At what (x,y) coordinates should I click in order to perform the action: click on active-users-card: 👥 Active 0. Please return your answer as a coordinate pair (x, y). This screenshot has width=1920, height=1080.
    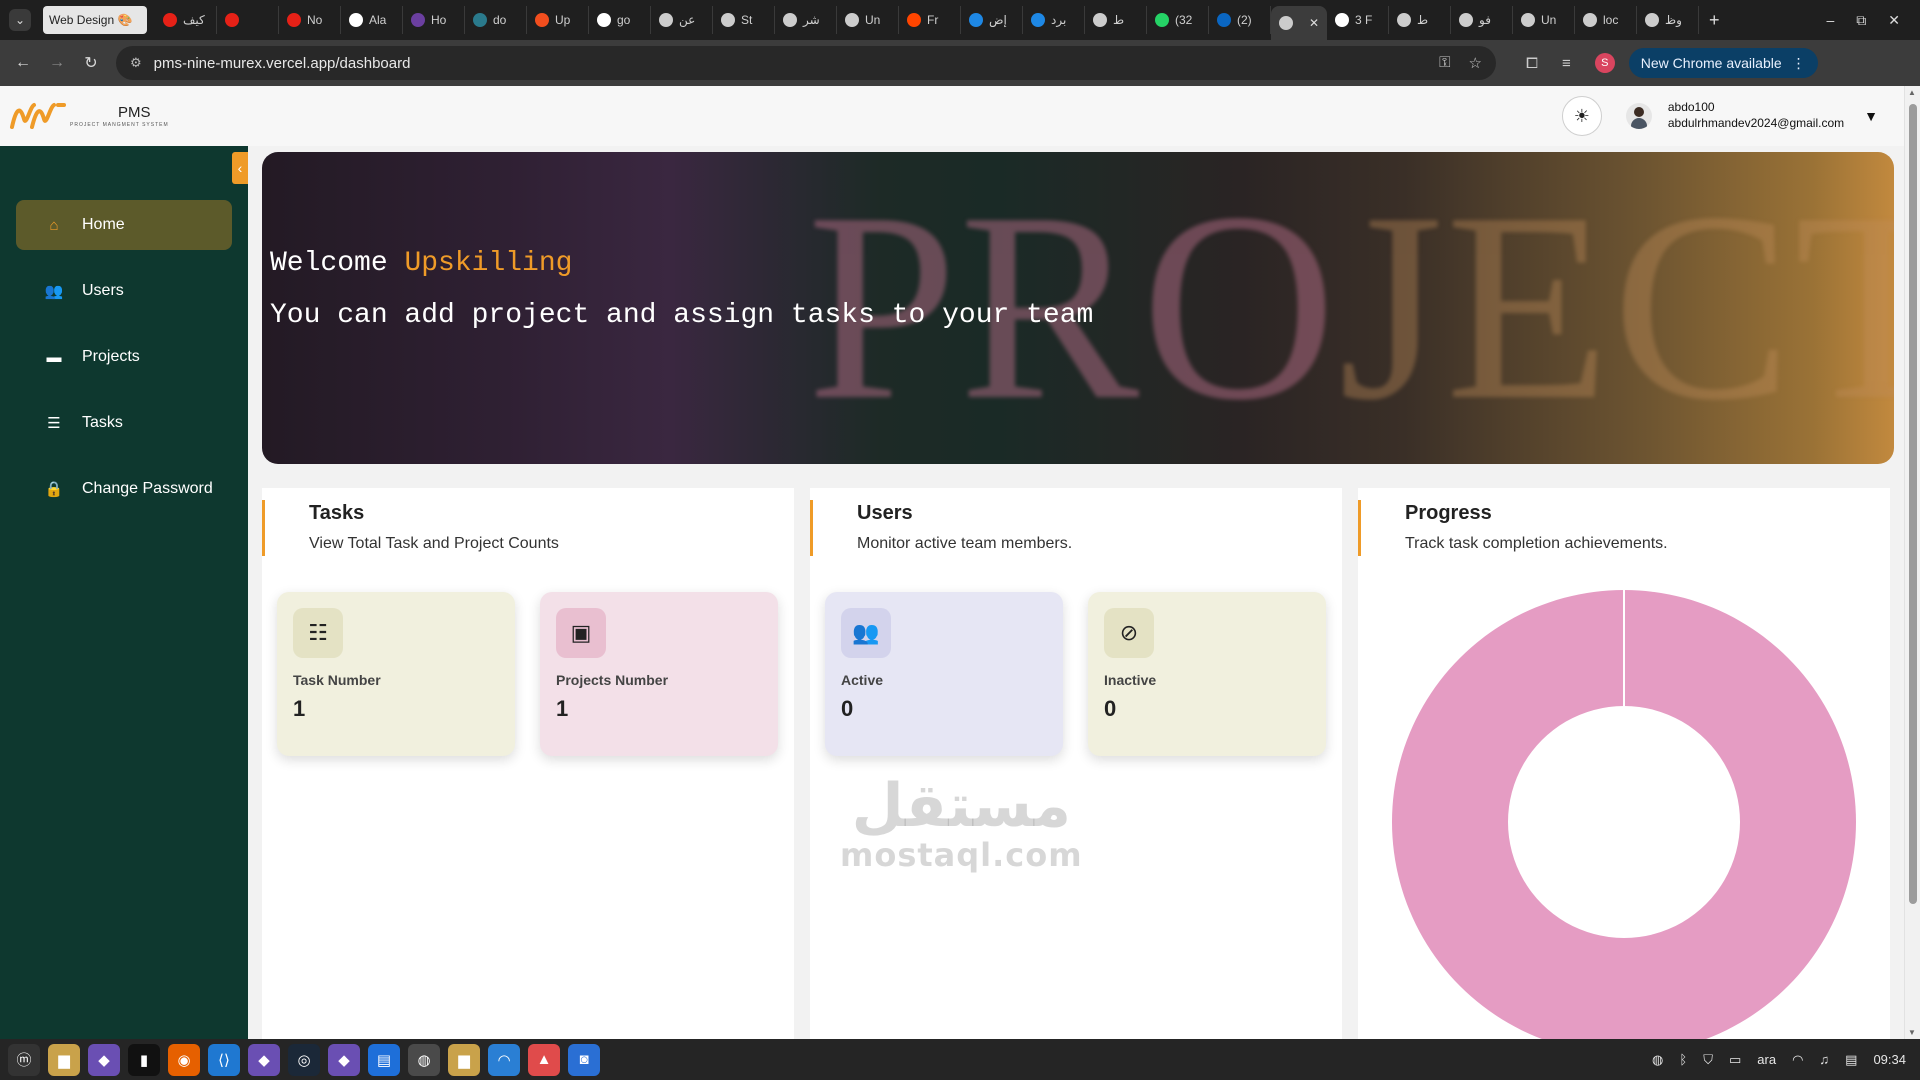
    Looking at the image, I should click on (944, 674).